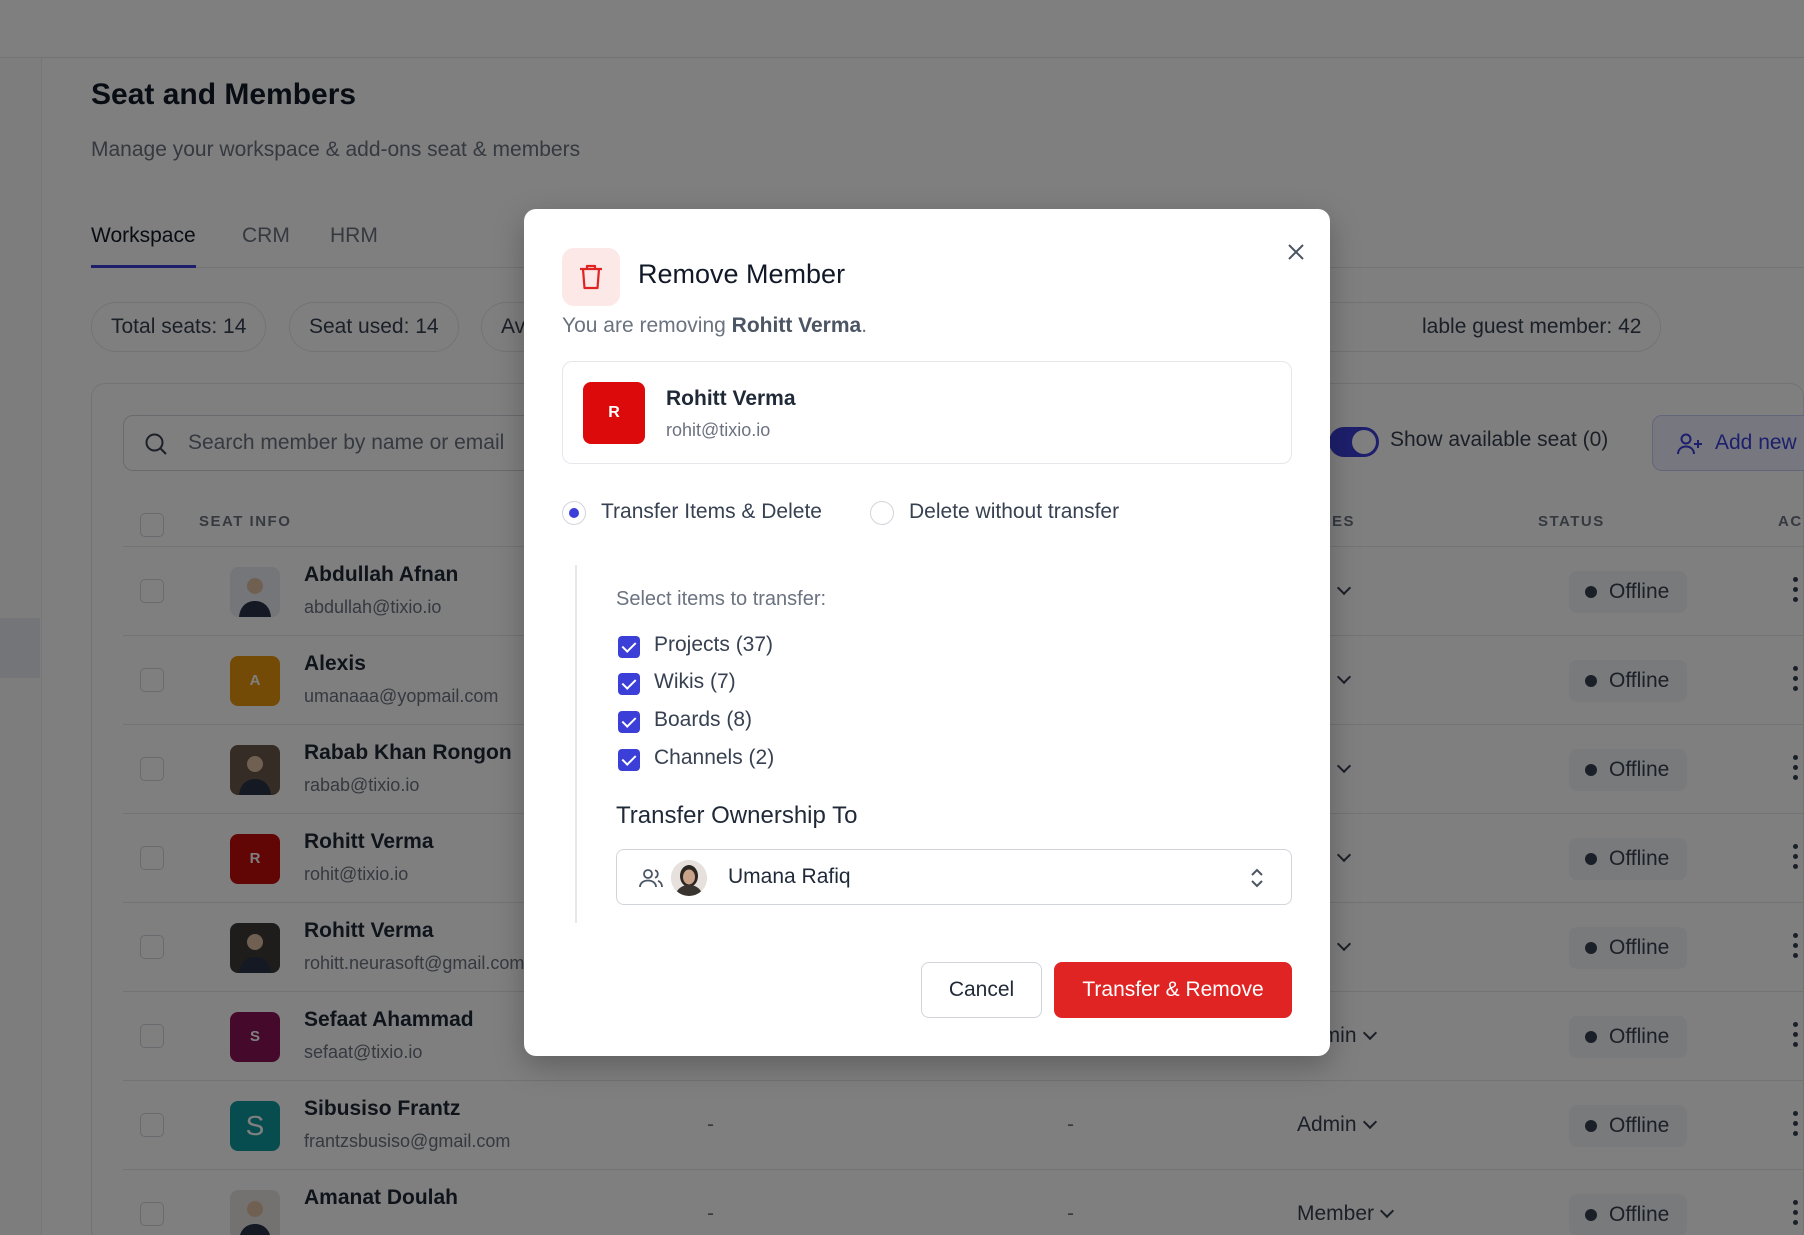 The height and width of the screenshot is (1235, 1804). What do you see at coordinates (713, 645) in the screenshot?
I see `projects-label: Projects (37)` at bounding box center [713, 645].